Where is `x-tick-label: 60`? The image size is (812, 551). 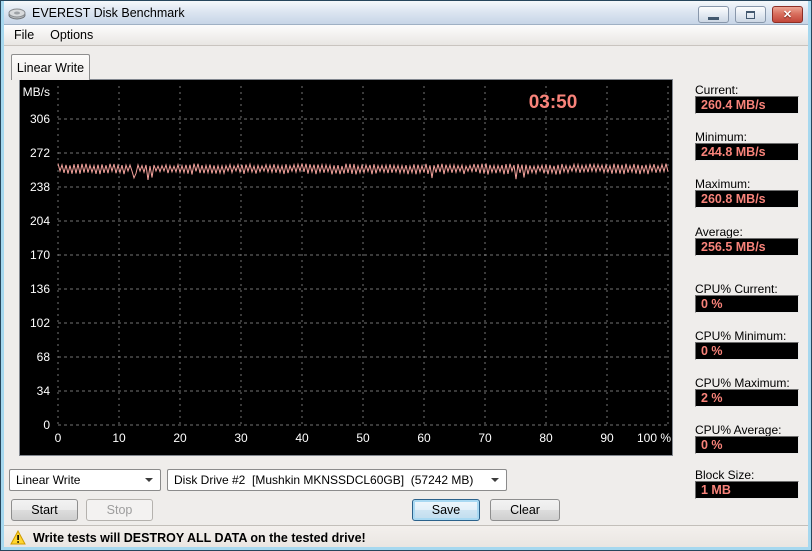 x-tick-label: 60 is located at coordinates (424, 438).